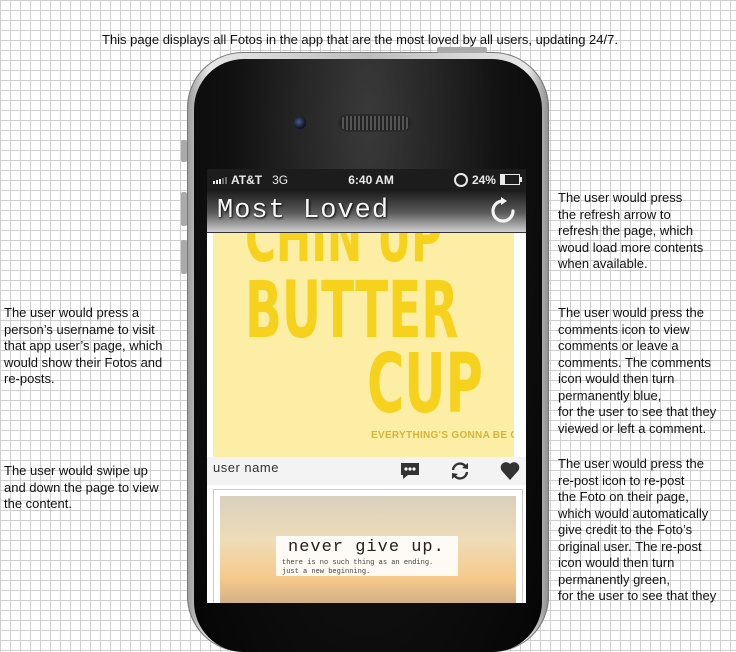 This screenshot has width=736, height=652. I want to click on battery-icon, so click(510, 179).